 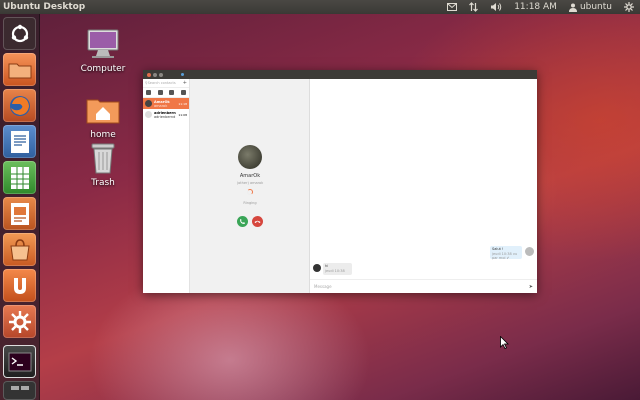 I want to click on hangup-icon, so click(x=257, y=221).